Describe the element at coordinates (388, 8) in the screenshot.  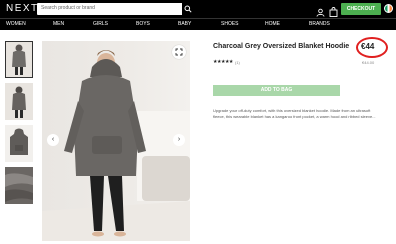
I see `ireland-flag-icon` at that location.